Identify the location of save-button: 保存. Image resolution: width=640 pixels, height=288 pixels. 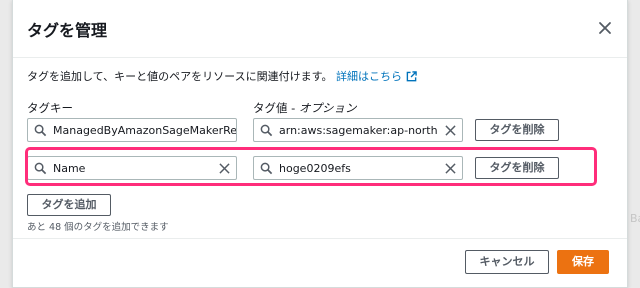
(583, 262).